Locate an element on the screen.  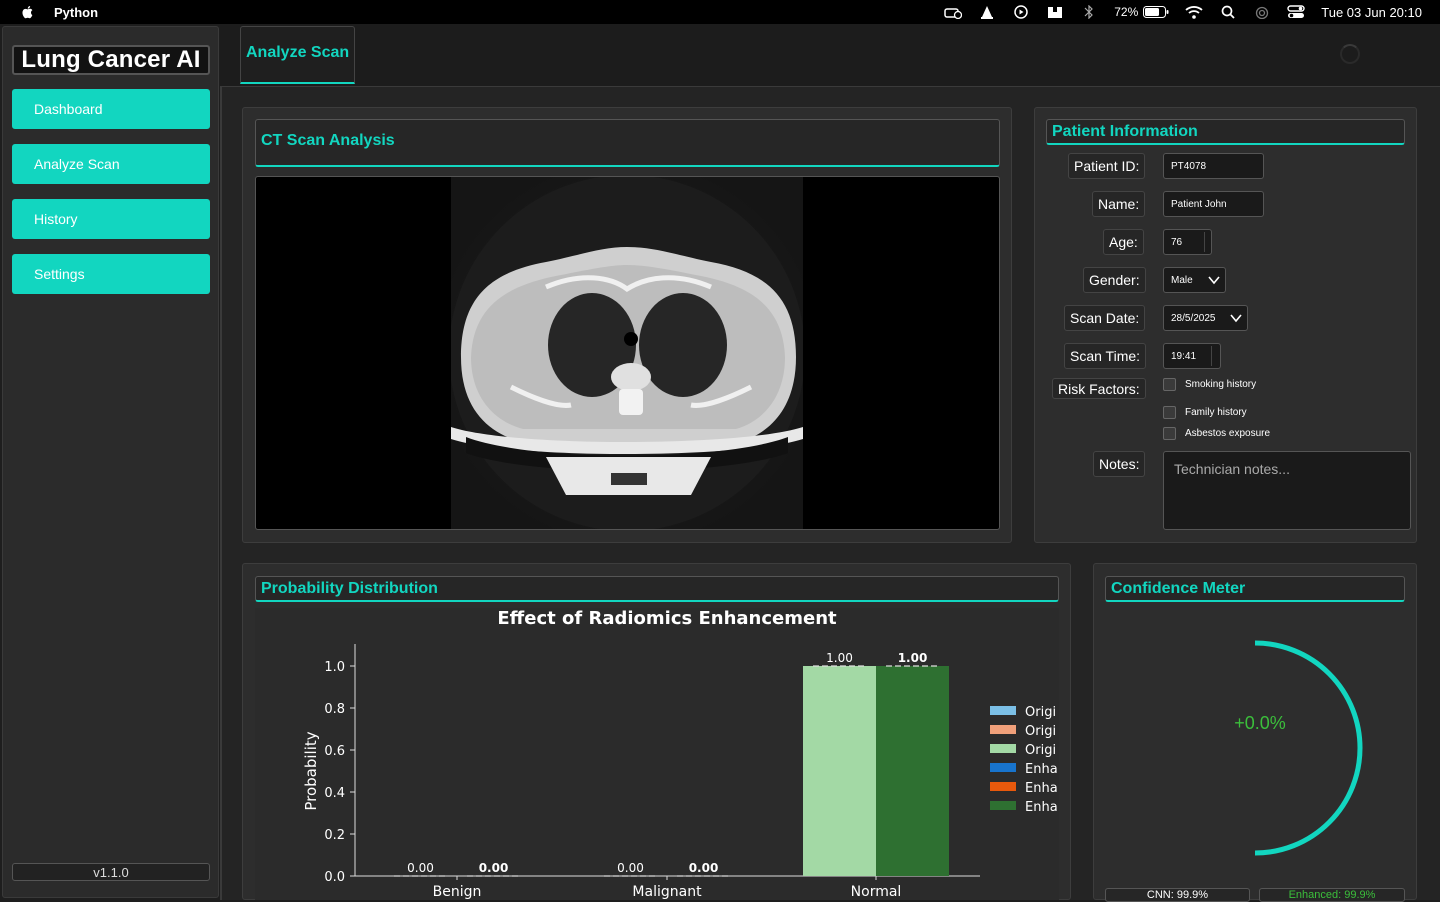
age-spinbox: 76 is located at coordinates (1187, 242).